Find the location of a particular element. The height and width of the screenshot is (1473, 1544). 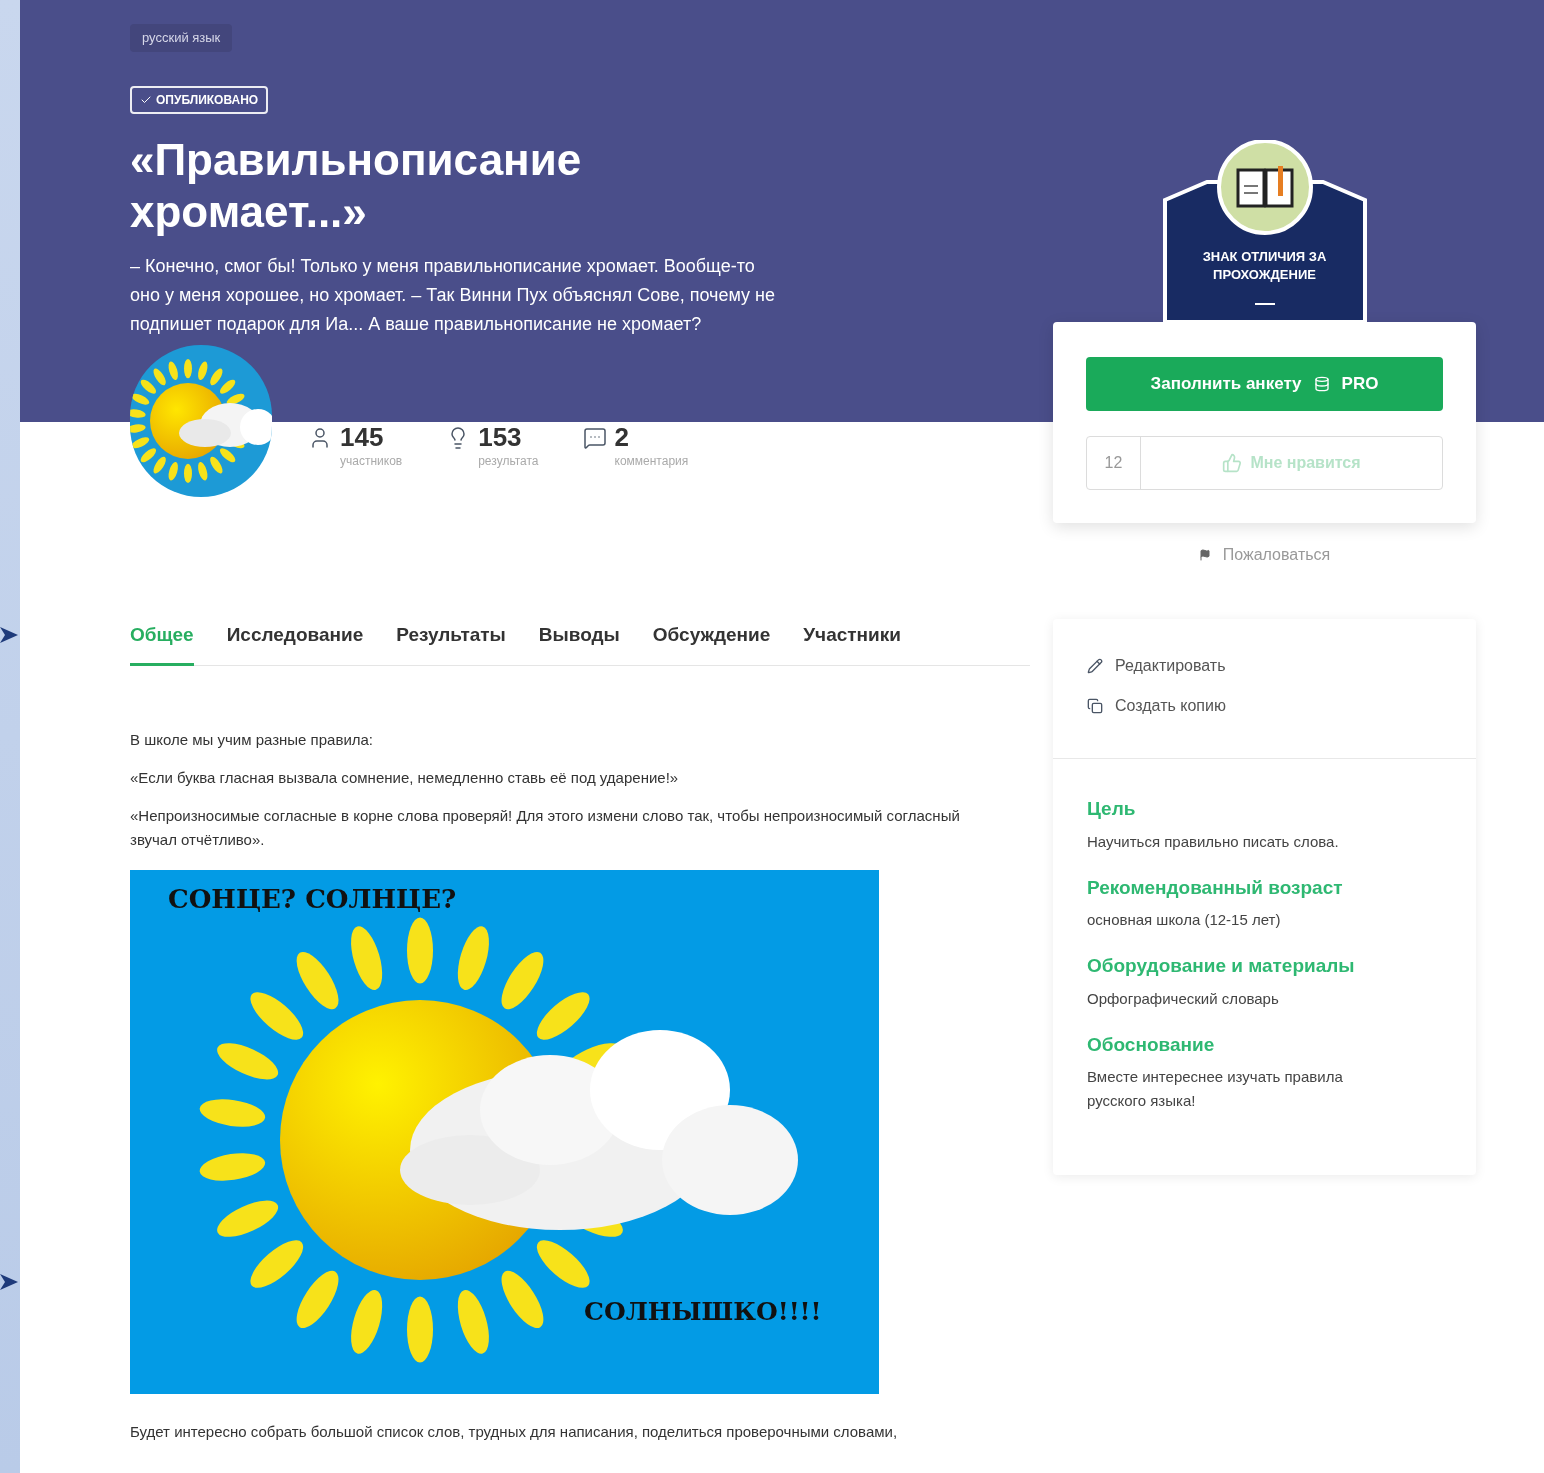

coins-icon is located at coordinates (1321, 384).